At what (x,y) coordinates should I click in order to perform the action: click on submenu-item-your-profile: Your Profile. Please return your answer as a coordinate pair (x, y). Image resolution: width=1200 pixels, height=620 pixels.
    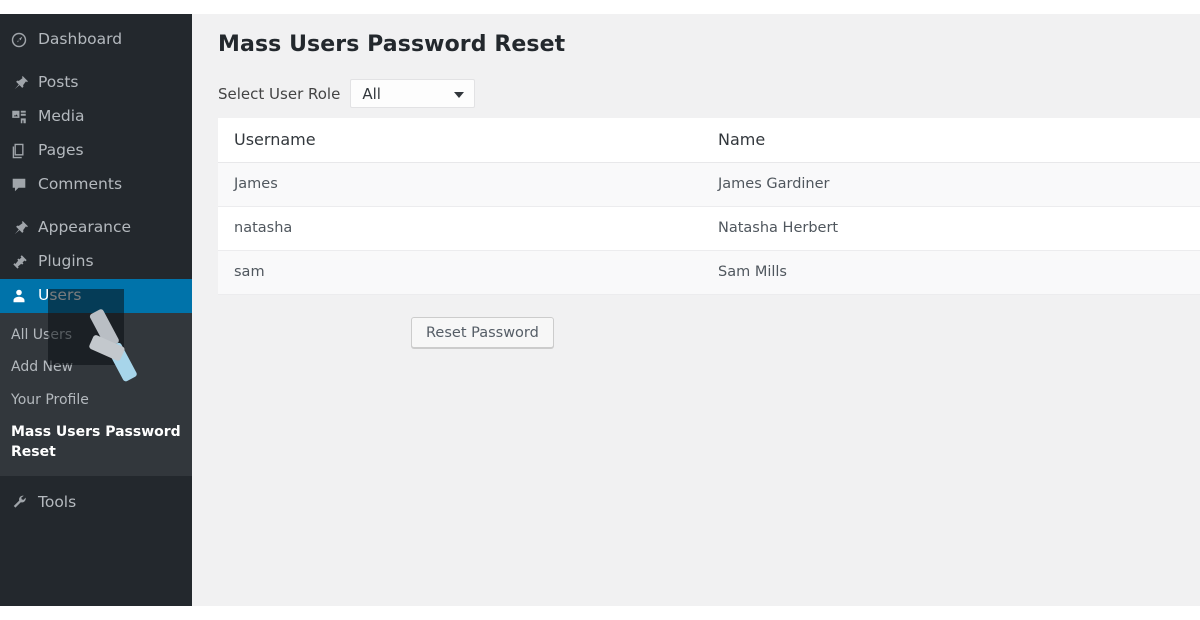
    Looking at the image, I should click on (96, 400).